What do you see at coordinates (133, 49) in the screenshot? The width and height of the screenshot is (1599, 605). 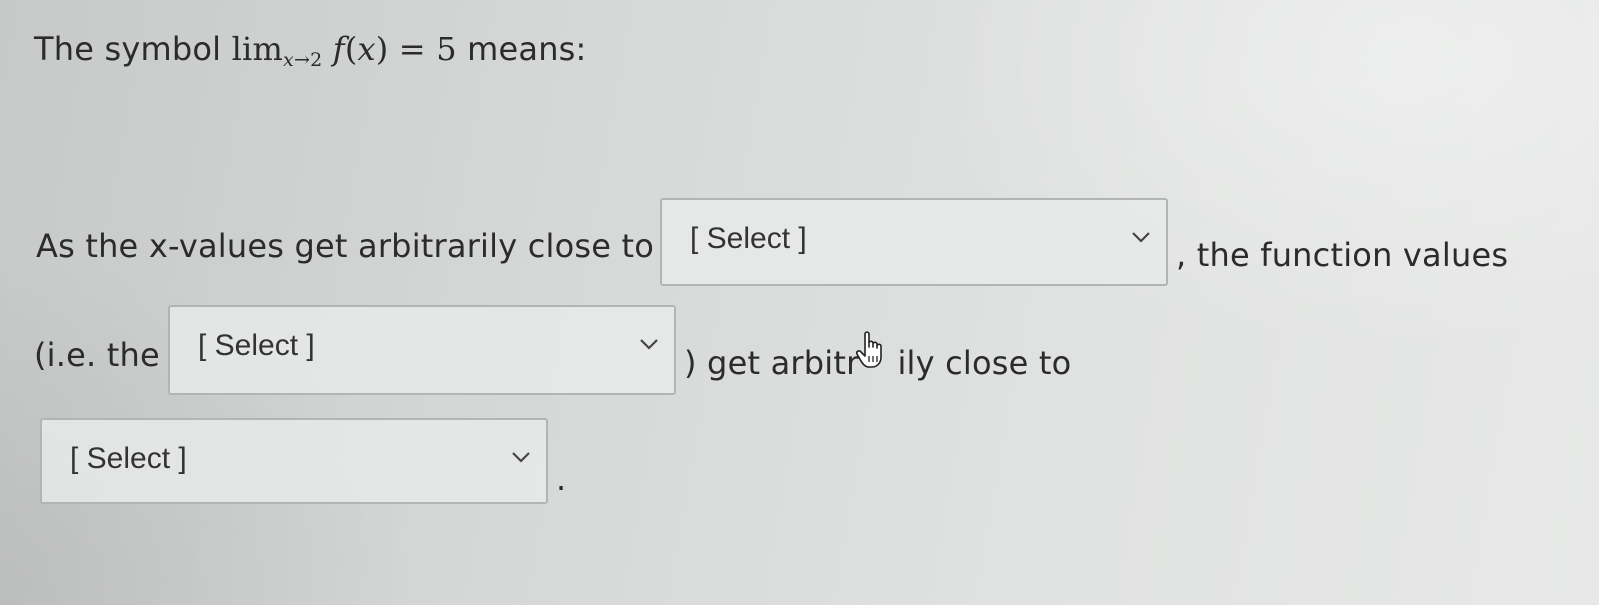 I see `question-prefix: The symbol` at bounding box center [133, 49].